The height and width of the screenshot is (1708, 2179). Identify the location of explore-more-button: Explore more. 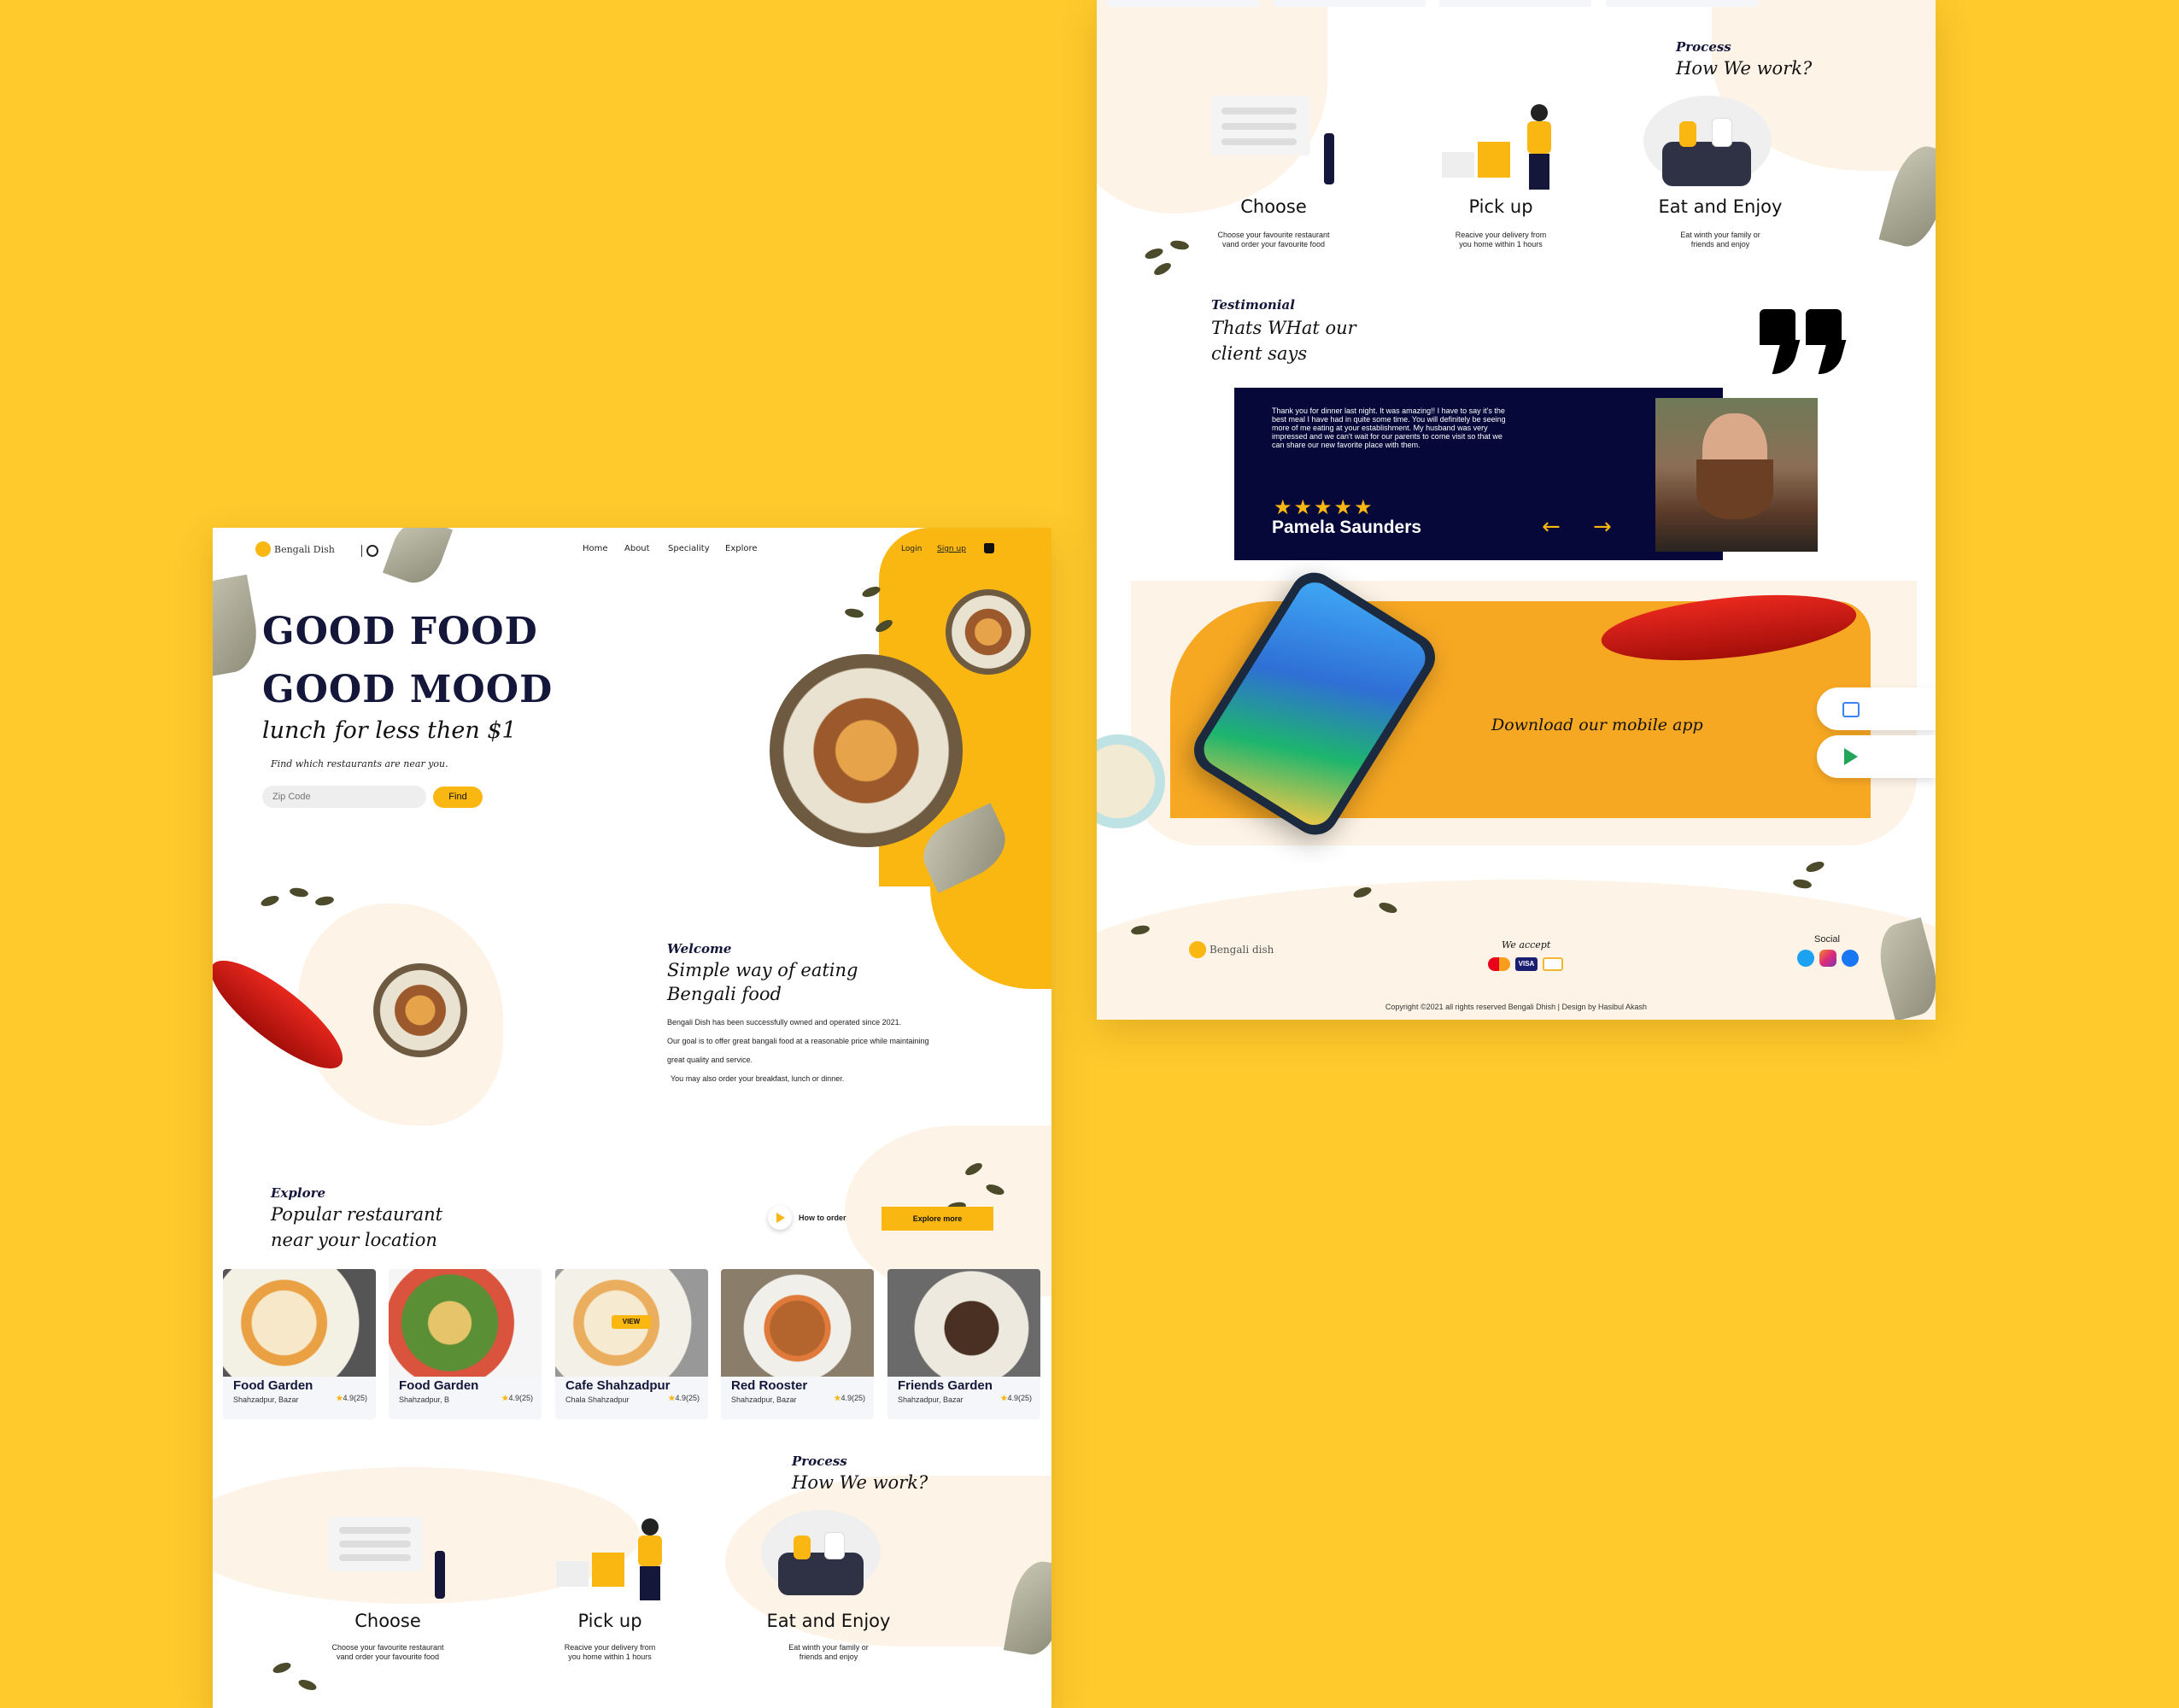
(938, 1219).